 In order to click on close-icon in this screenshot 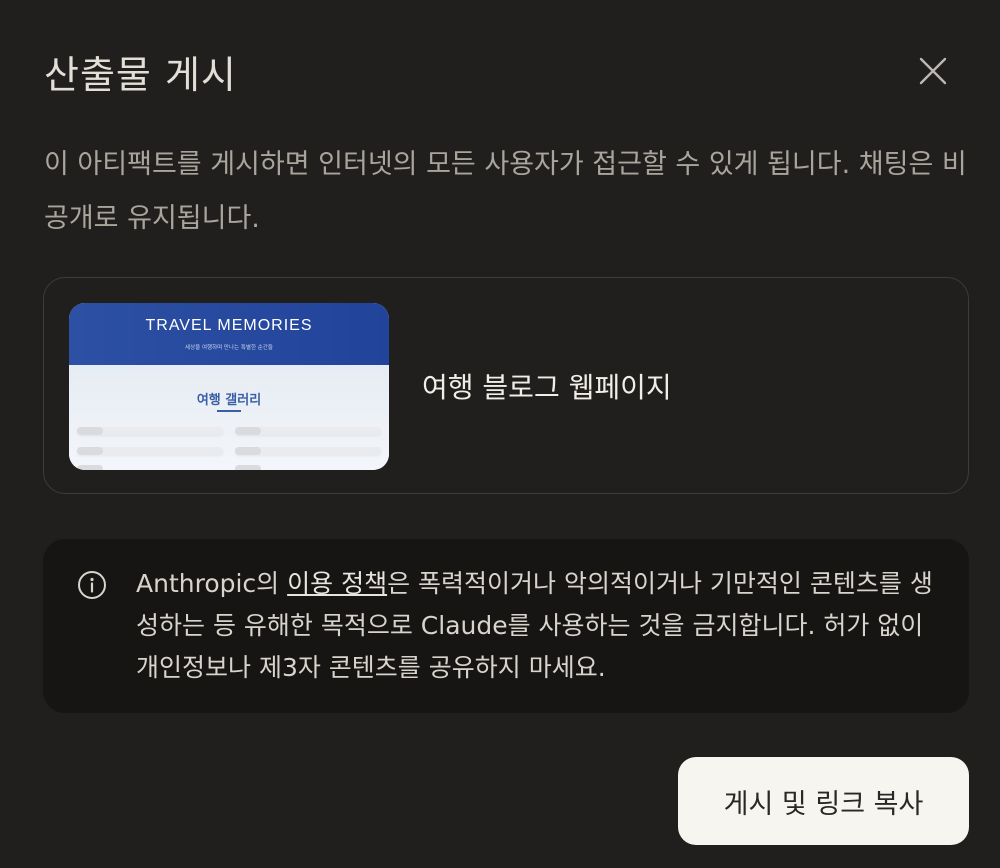, I will do `click(933, 71)`.